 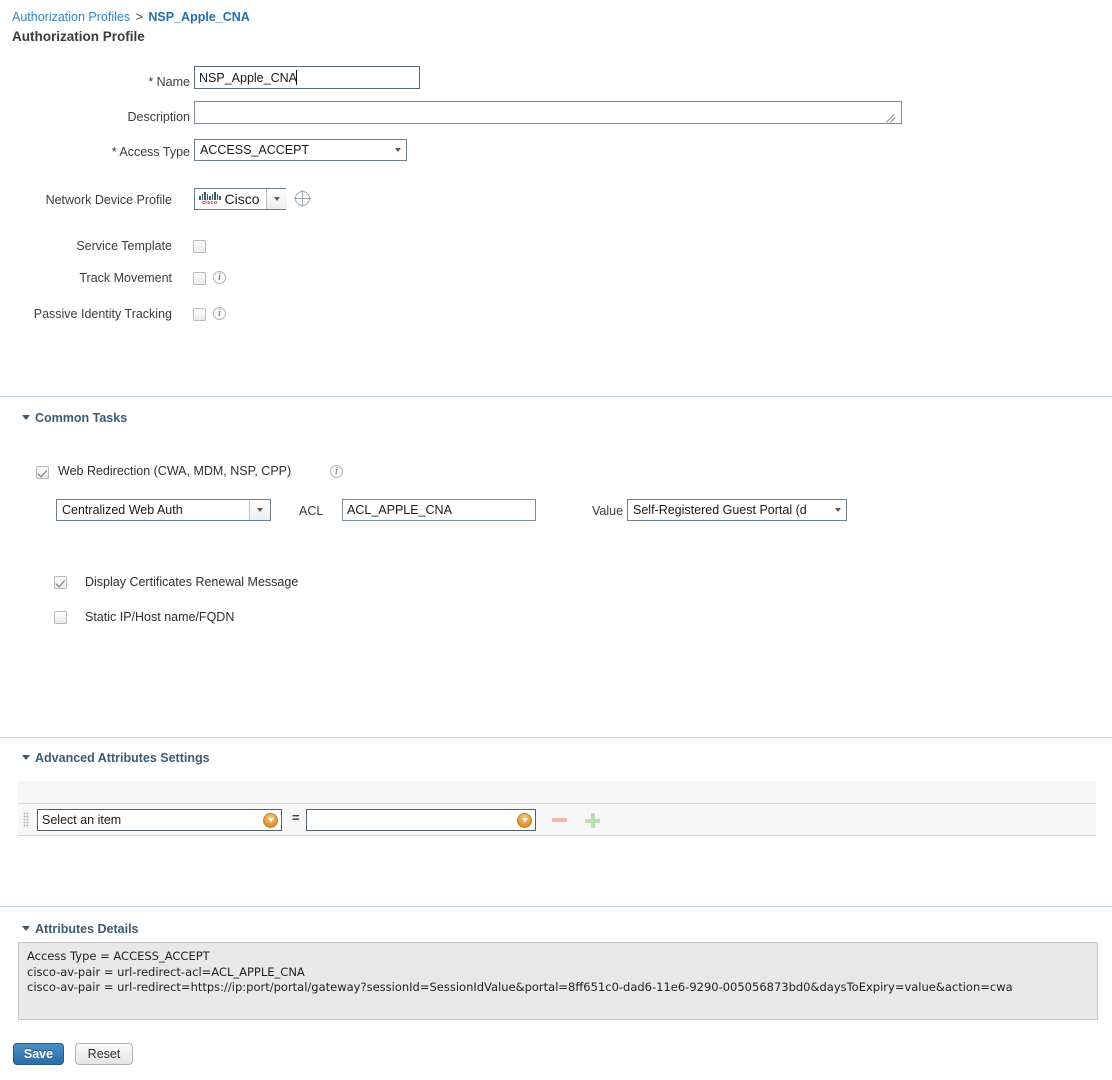 What do you see at coordinates (60, 617) in the screenshot?
I see `static-ip-host-fqdn-checkbox` at bounding box center [60, 617].